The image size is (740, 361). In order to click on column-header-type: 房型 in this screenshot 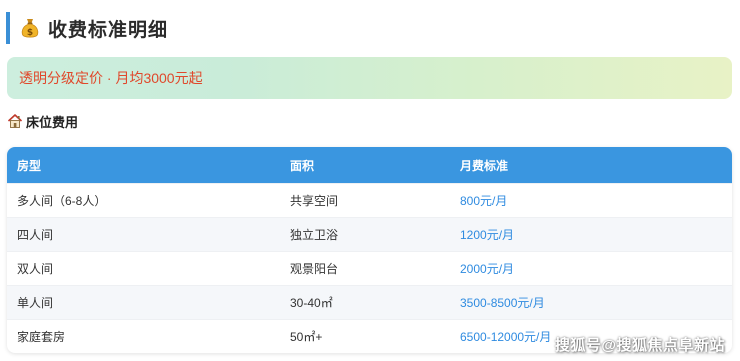, I will do `click(29, 165)`.